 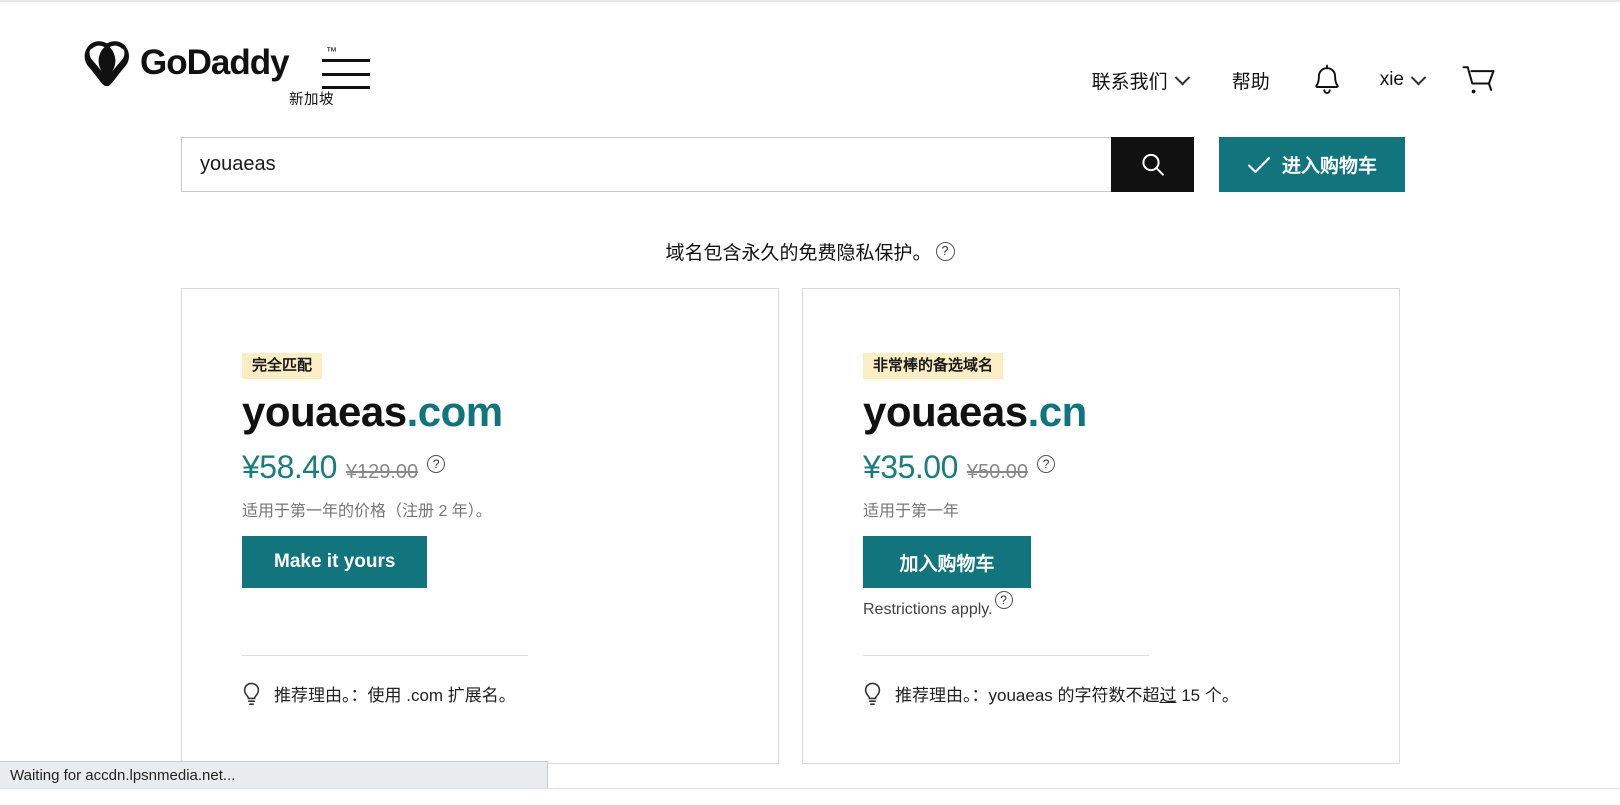 I want to click on price-current: ¥35.00, so click(x=910, y=467).